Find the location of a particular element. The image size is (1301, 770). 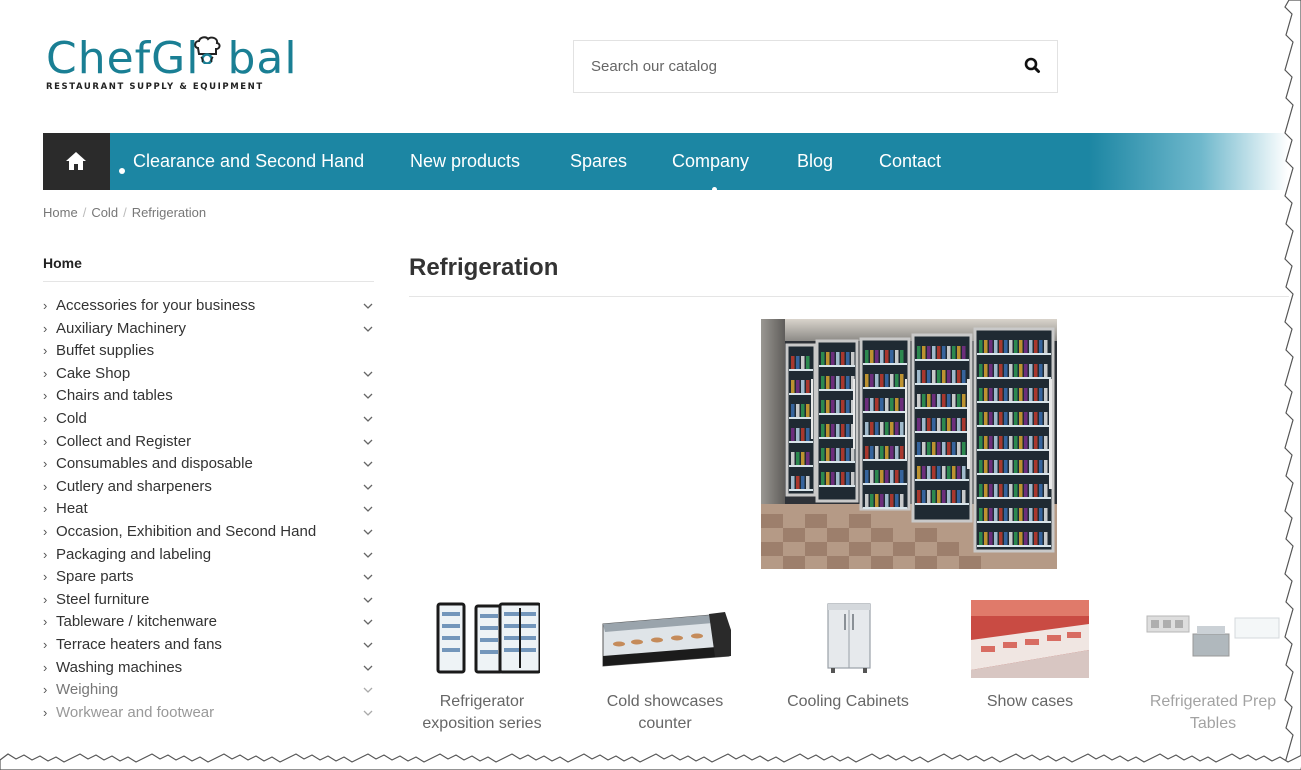

sidebar-item-accessories-for-your-business: › Accessories for your business is located at coordinates (210, 307).